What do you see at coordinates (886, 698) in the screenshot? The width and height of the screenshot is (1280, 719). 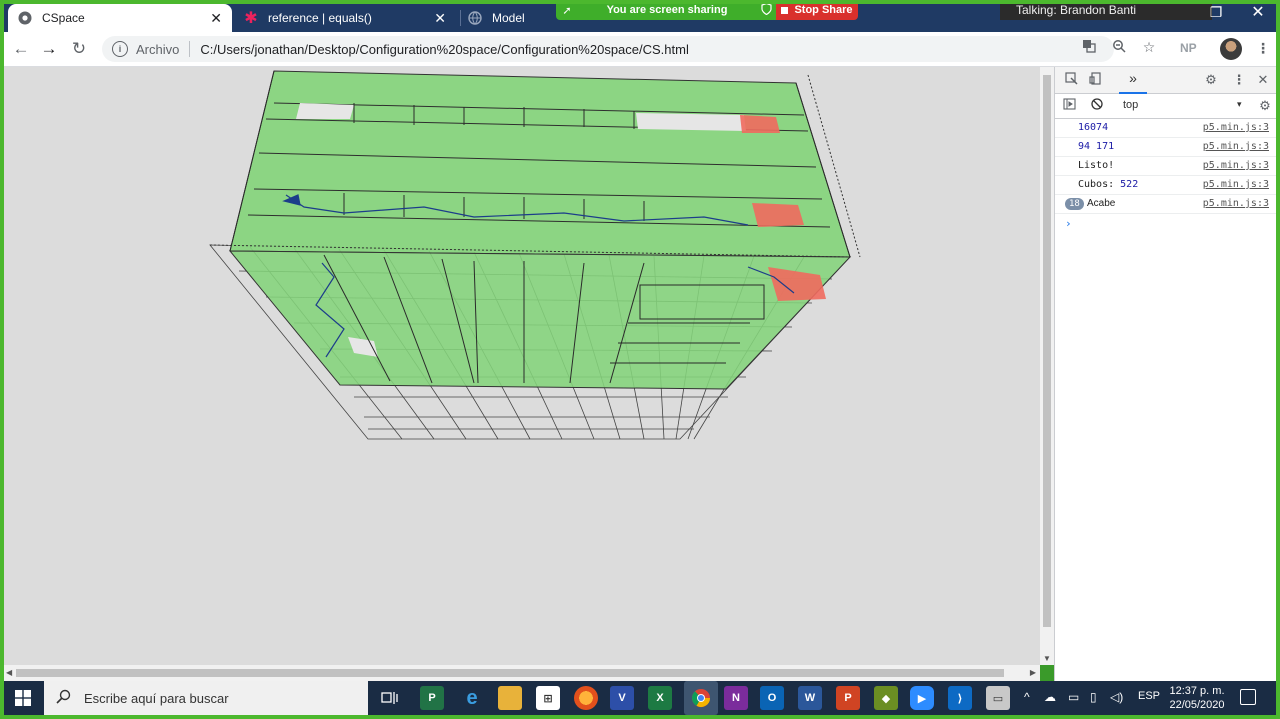 I see `app-icon: ◆` at bounding box center [886, 698].